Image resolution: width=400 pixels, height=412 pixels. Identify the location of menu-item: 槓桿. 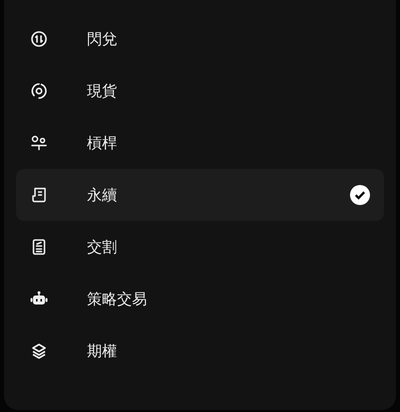
(200, 143).